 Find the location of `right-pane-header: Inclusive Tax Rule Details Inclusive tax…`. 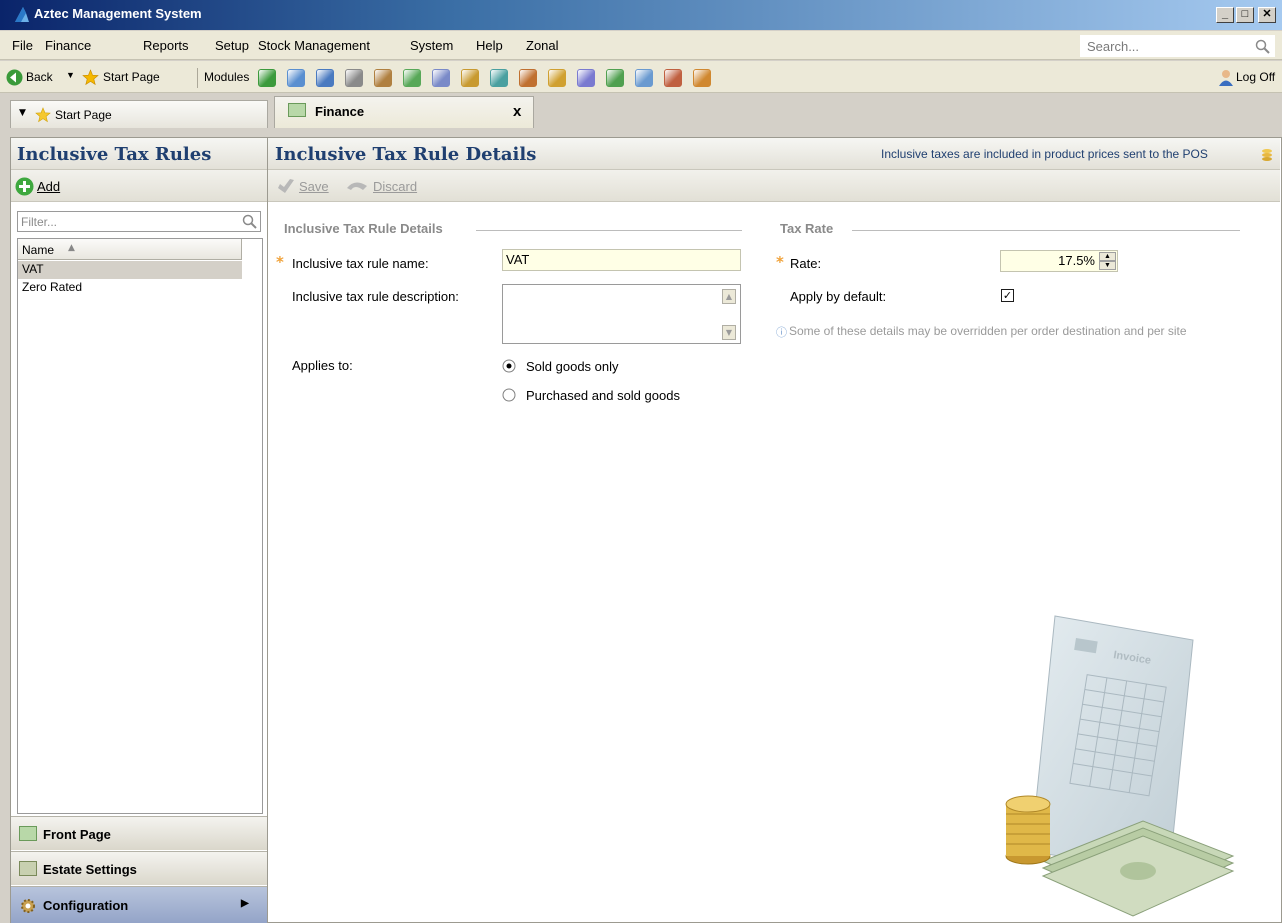

right-pane-header: Inclusive Tax Rule Details Inclusive tax… is located at coordinates (774, 154).